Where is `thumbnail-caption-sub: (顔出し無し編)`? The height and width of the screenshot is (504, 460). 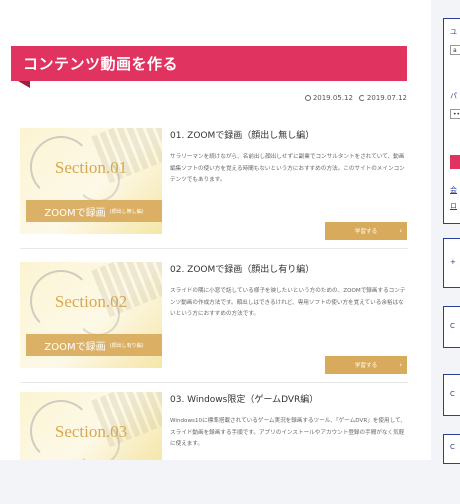 thumbnail-caption-sub: (顔出し無し編) is located at coordinates (126, 211).